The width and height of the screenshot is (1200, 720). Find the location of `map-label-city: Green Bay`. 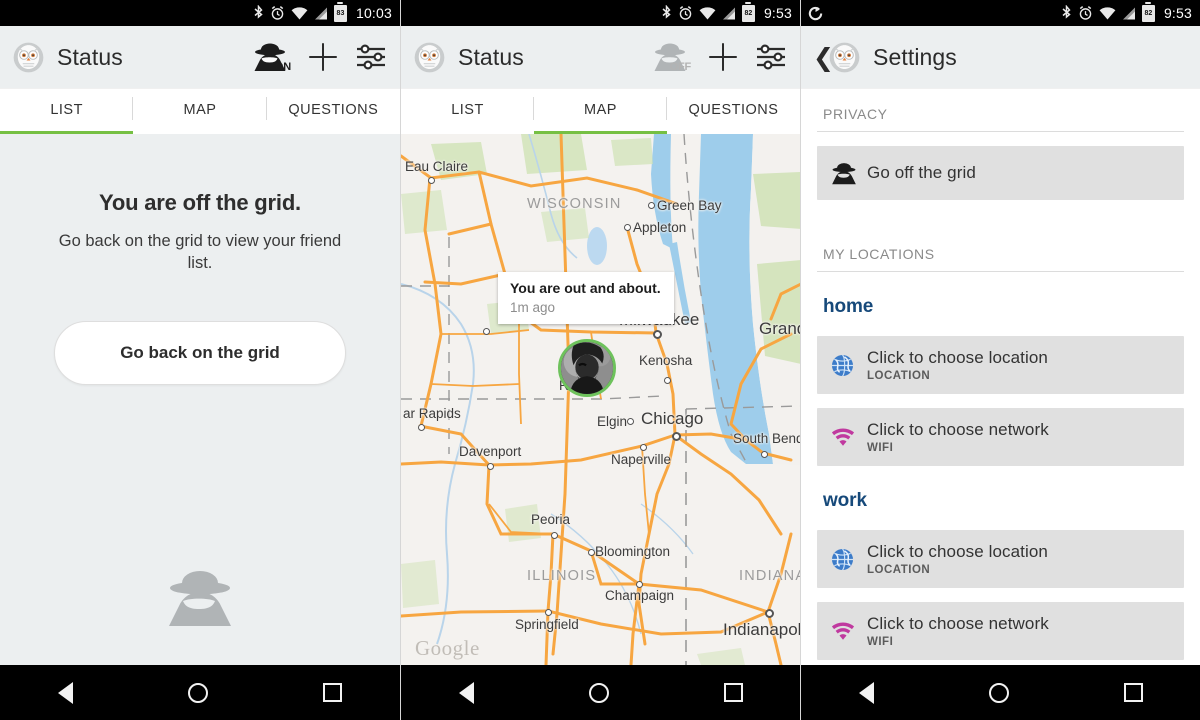

map-label-city: Green Bay is located at coordinates (689, 205).